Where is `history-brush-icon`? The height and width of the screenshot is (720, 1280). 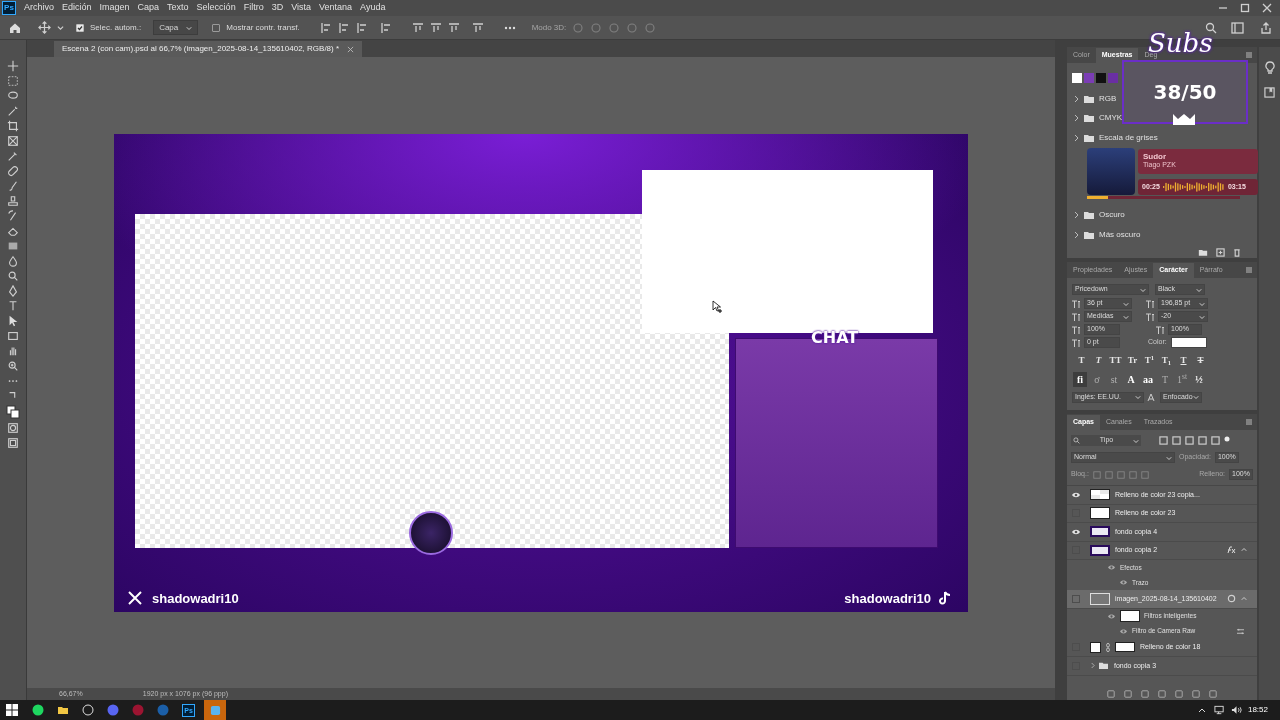
history-brush-icon is located at coordinates (13, 216).